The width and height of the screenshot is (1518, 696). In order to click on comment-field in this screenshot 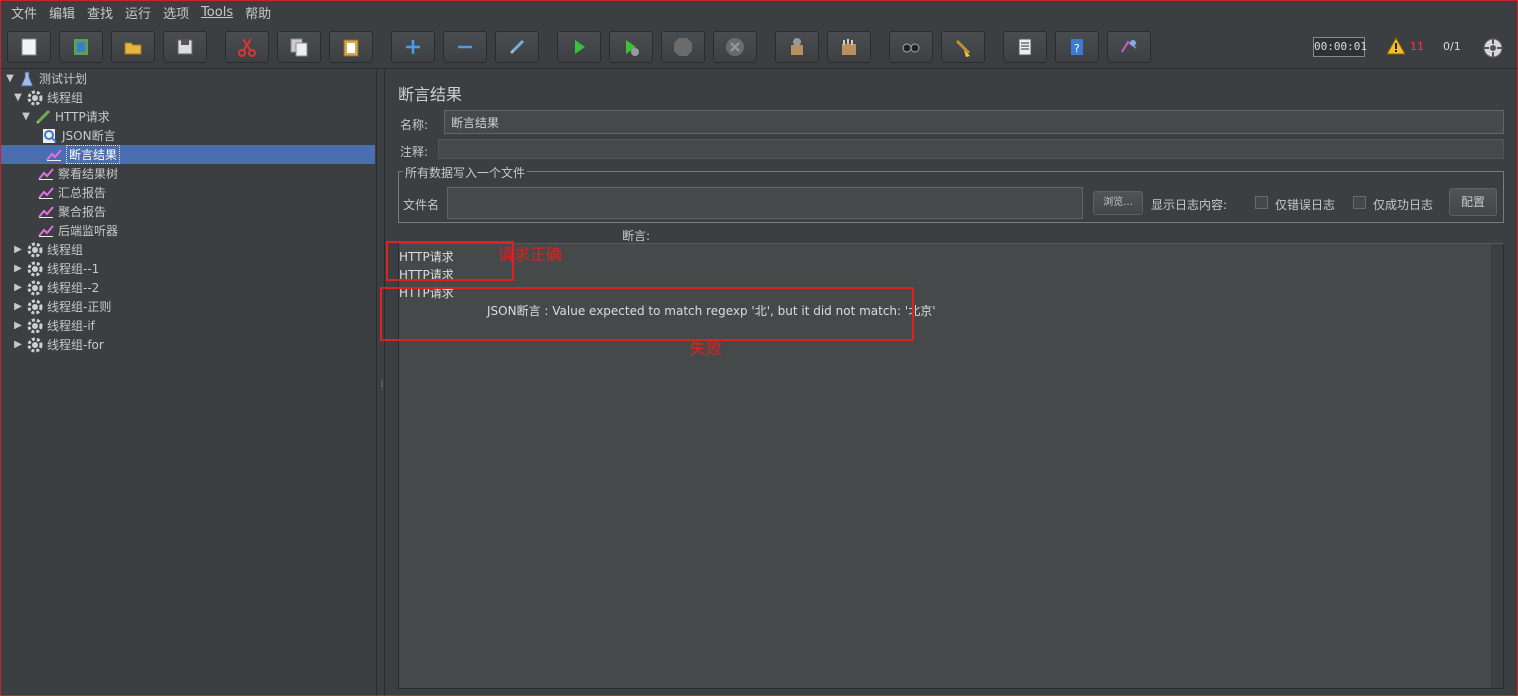, I will do `click(971, 149)`.